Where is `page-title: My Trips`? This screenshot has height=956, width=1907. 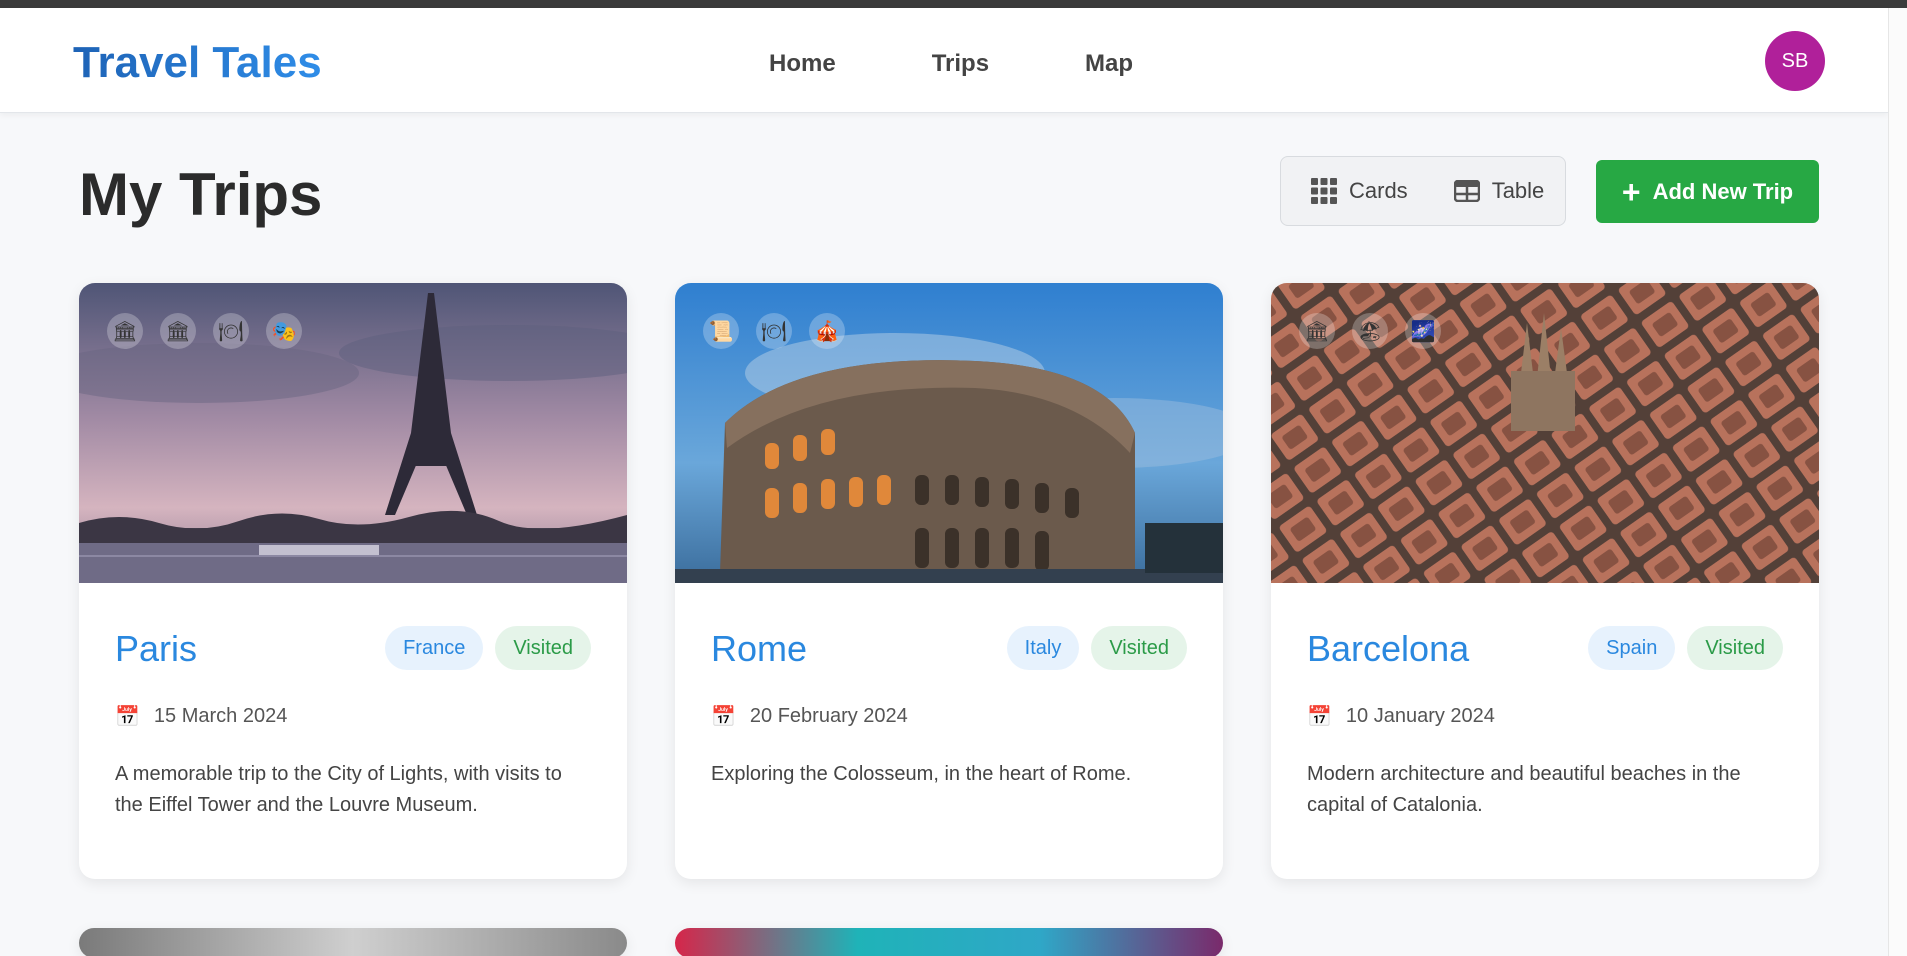
page-title: My Trips is located at coordinates (201, 194).